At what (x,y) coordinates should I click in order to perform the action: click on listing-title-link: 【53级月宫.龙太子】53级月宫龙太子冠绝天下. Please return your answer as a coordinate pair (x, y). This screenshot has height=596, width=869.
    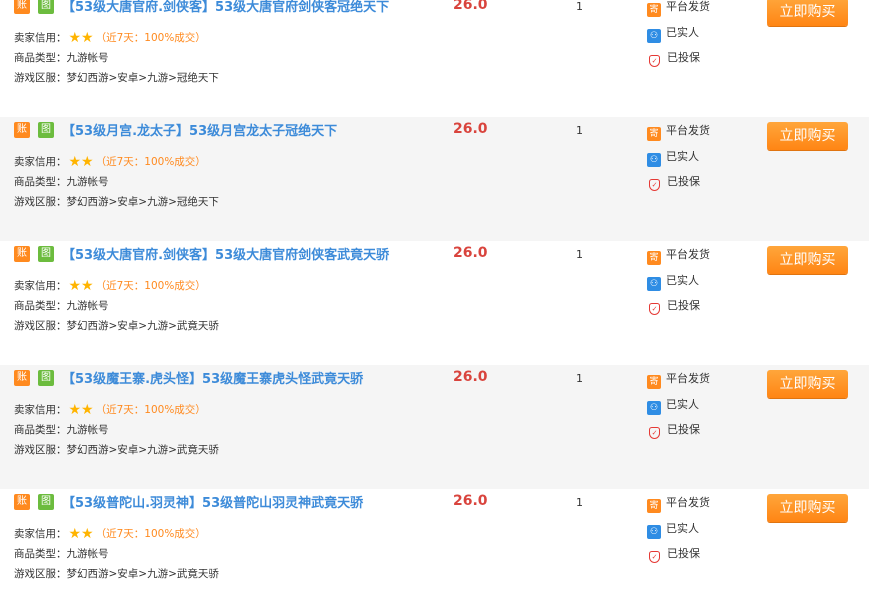
    Looking at the image, I should click on (199, 129).